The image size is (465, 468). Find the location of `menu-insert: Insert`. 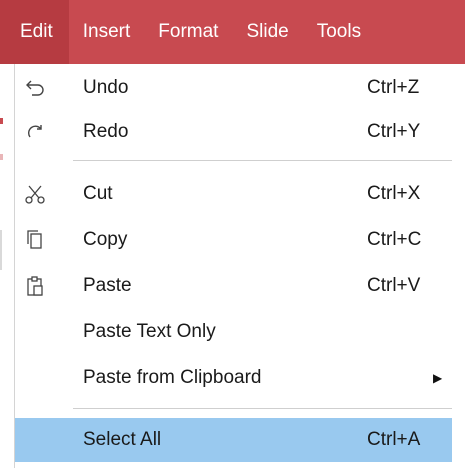

menu-insert: Insert is located at coordinates (107, 32).